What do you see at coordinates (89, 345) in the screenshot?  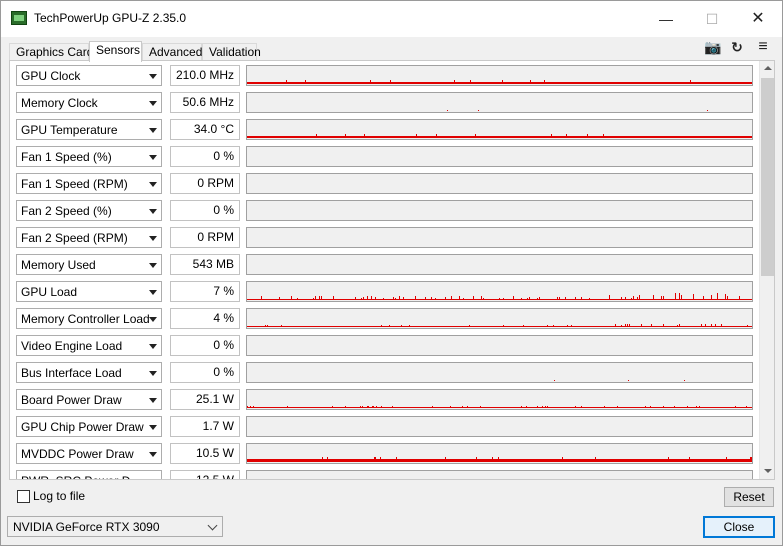 I see `sensor-selector: Video Engine Load` at bounding box center [89, 345].